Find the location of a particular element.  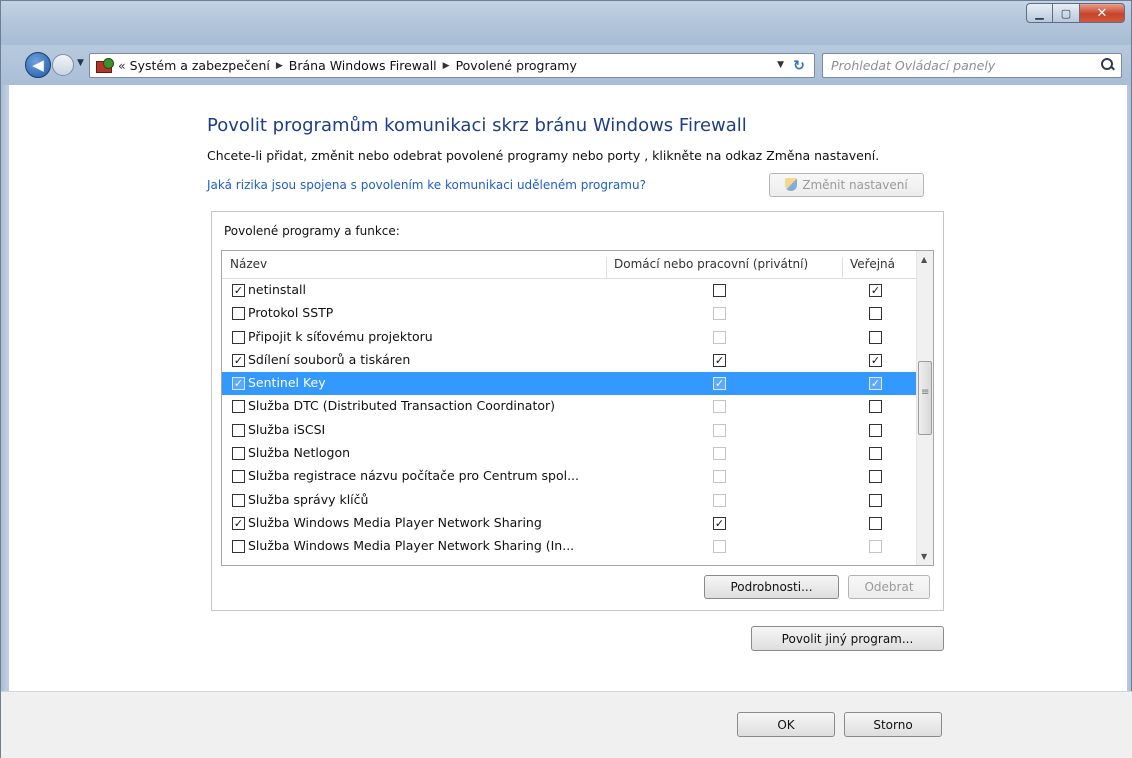

forward-button is located at coordinates (63, 65).